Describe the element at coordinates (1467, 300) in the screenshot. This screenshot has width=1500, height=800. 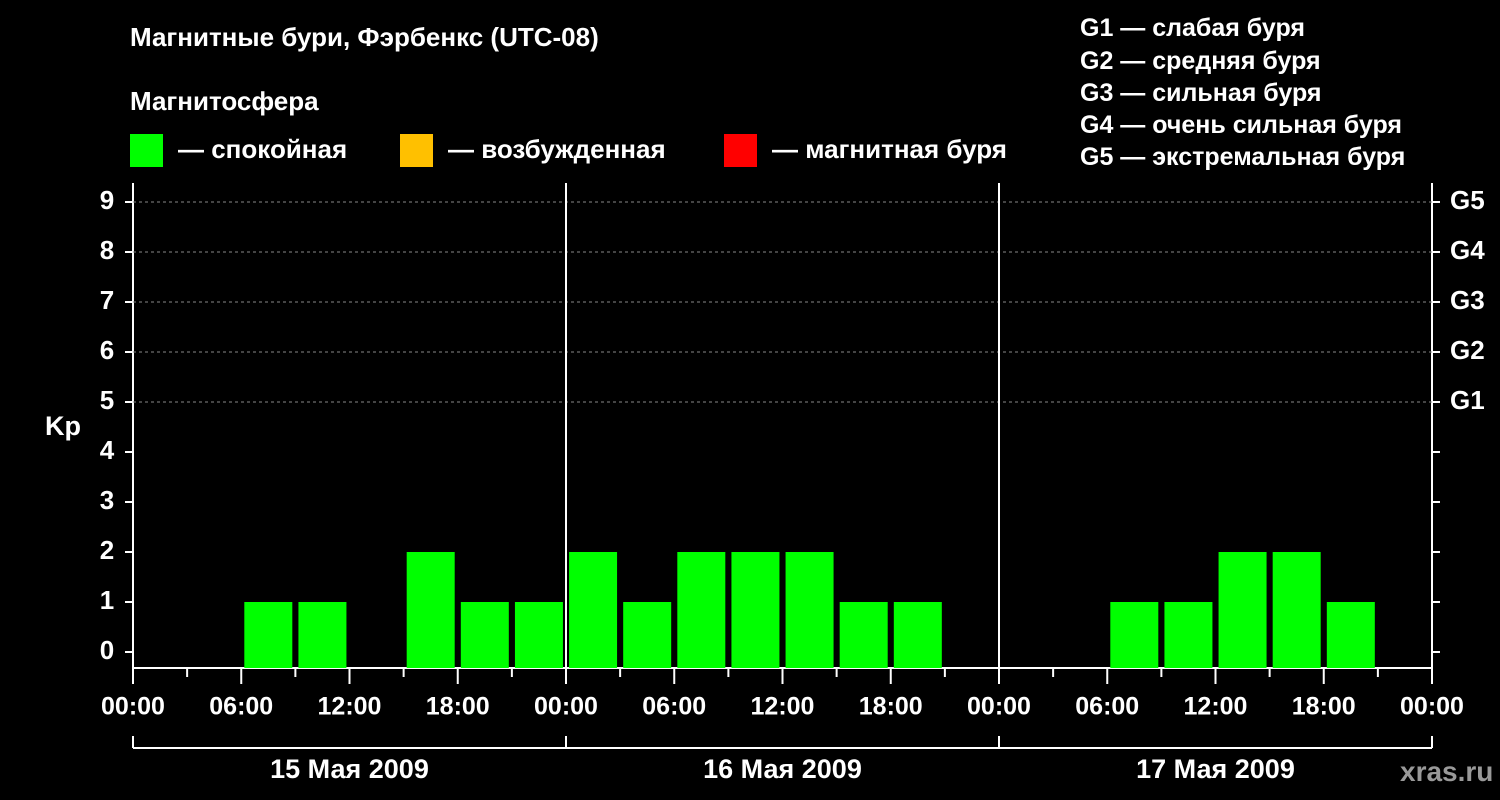
I see `g-axis-label: G3` at that location.